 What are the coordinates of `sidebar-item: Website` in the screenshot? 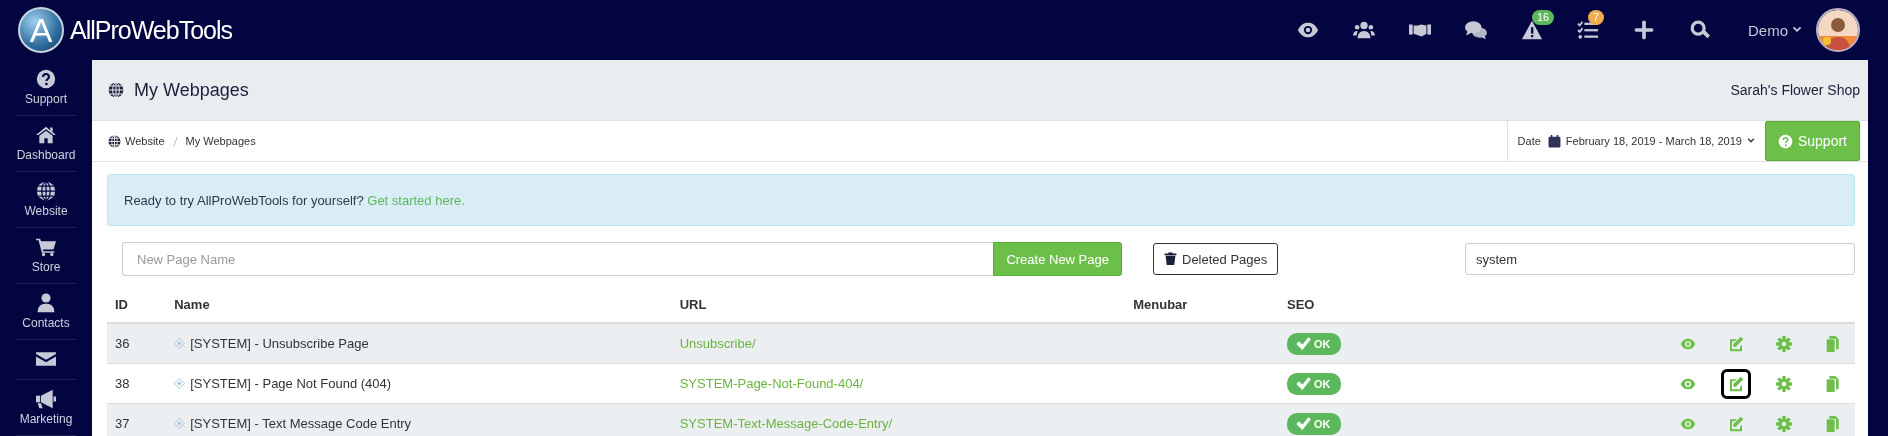 It's located at (46, 199).